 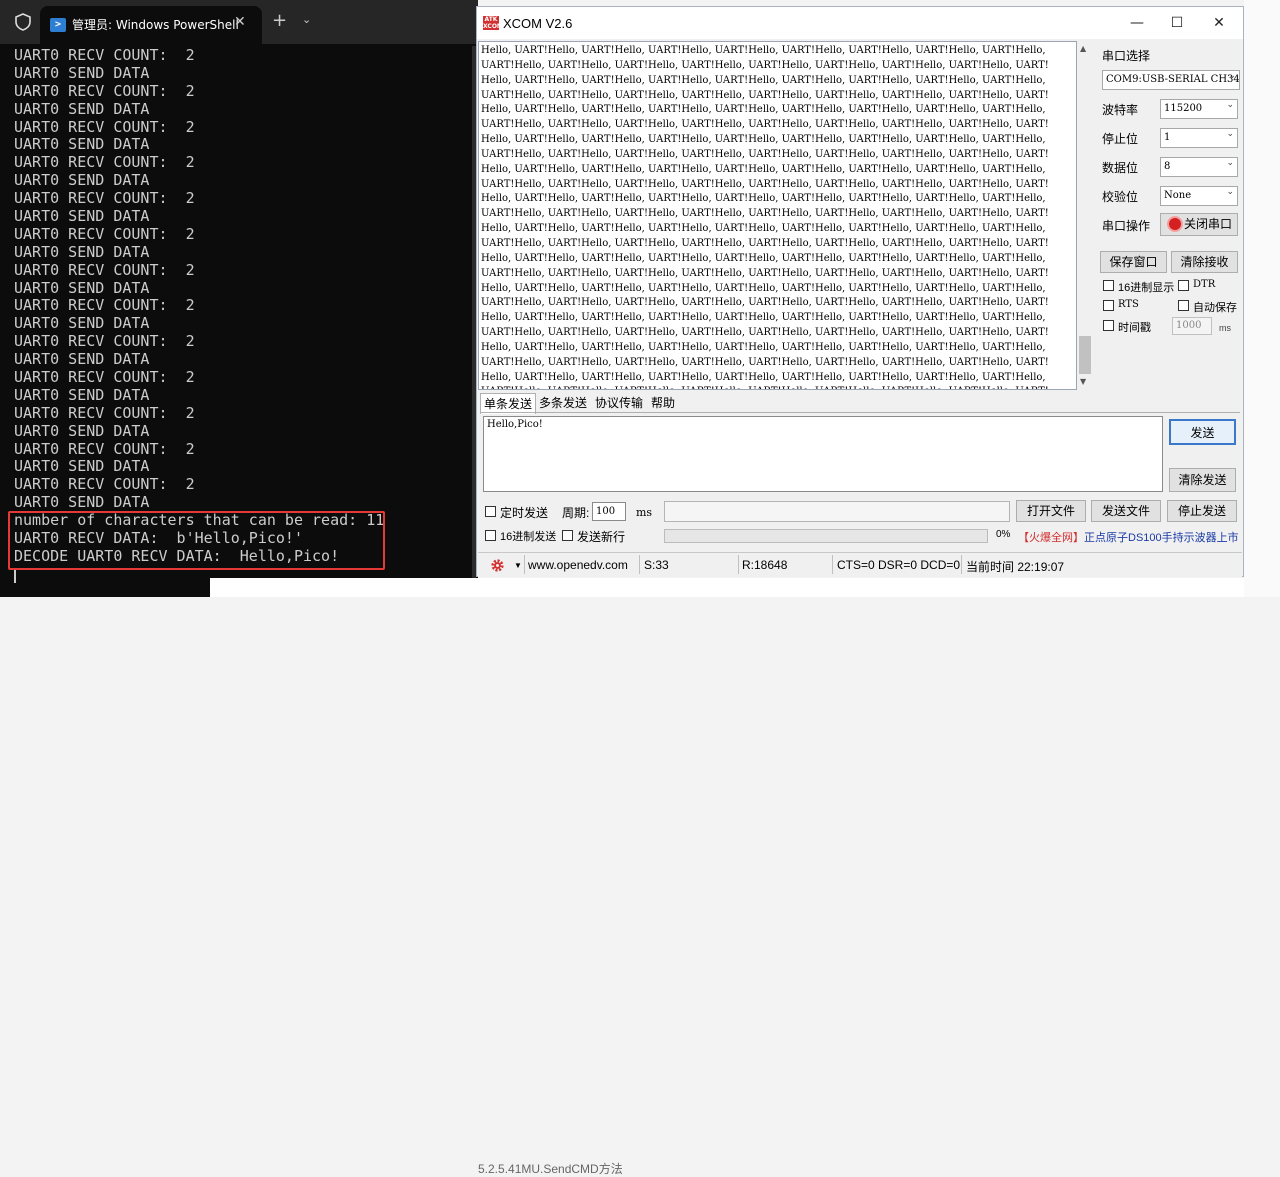 What do you see at coordinates (1178, 195) in the screenshot?
I see `parity-select-value: None` at bounding box center [1178, 195].